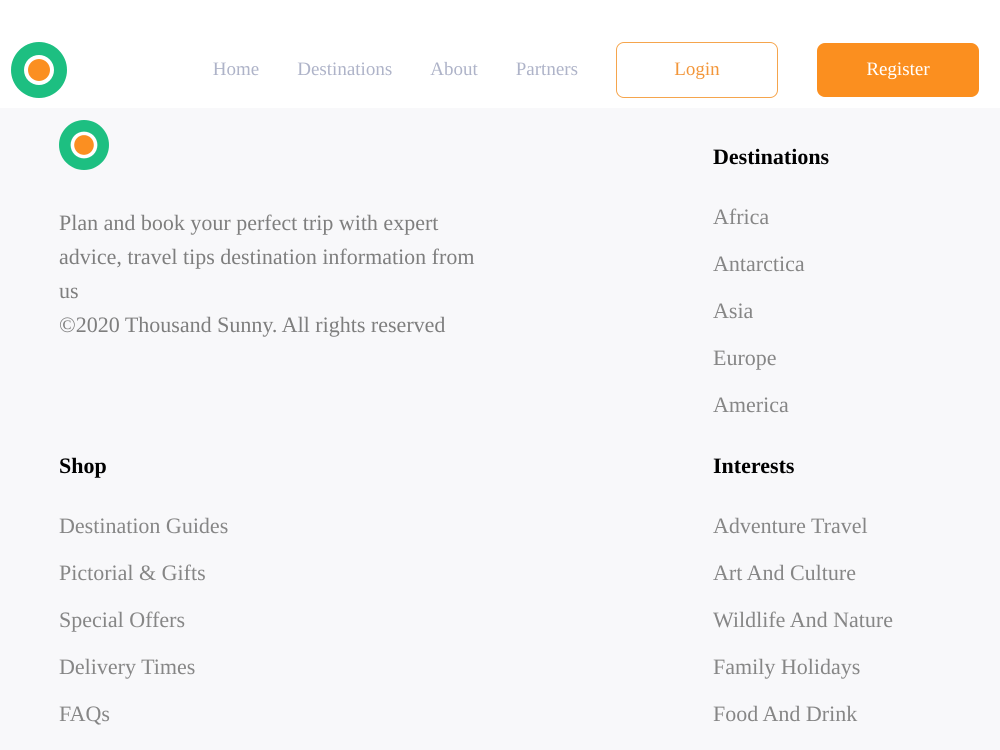 Image resolution: width=1000 pixels, height=750 pixels. Describe the element at coordinates (122, 620) in the screenshot. I see `footer-link: Special Offers` at that location.